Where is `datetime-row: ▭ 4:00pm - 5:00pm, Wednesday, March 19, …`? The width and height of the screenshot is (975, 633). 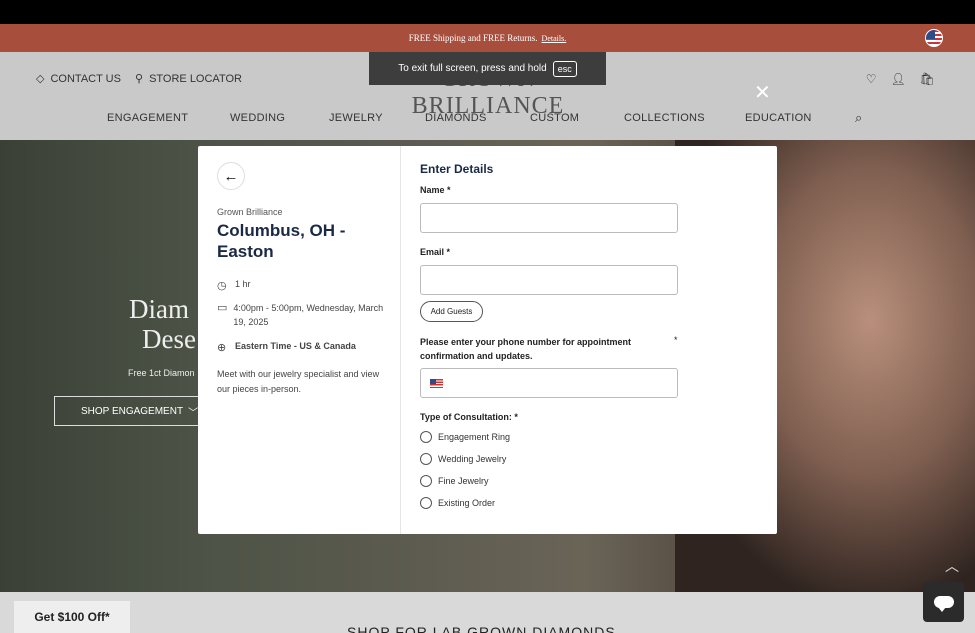 datetime-row: ▭ 4:00pm - 5:00pm, Wednesday, March 19, … is located at coordinates (302, 315).